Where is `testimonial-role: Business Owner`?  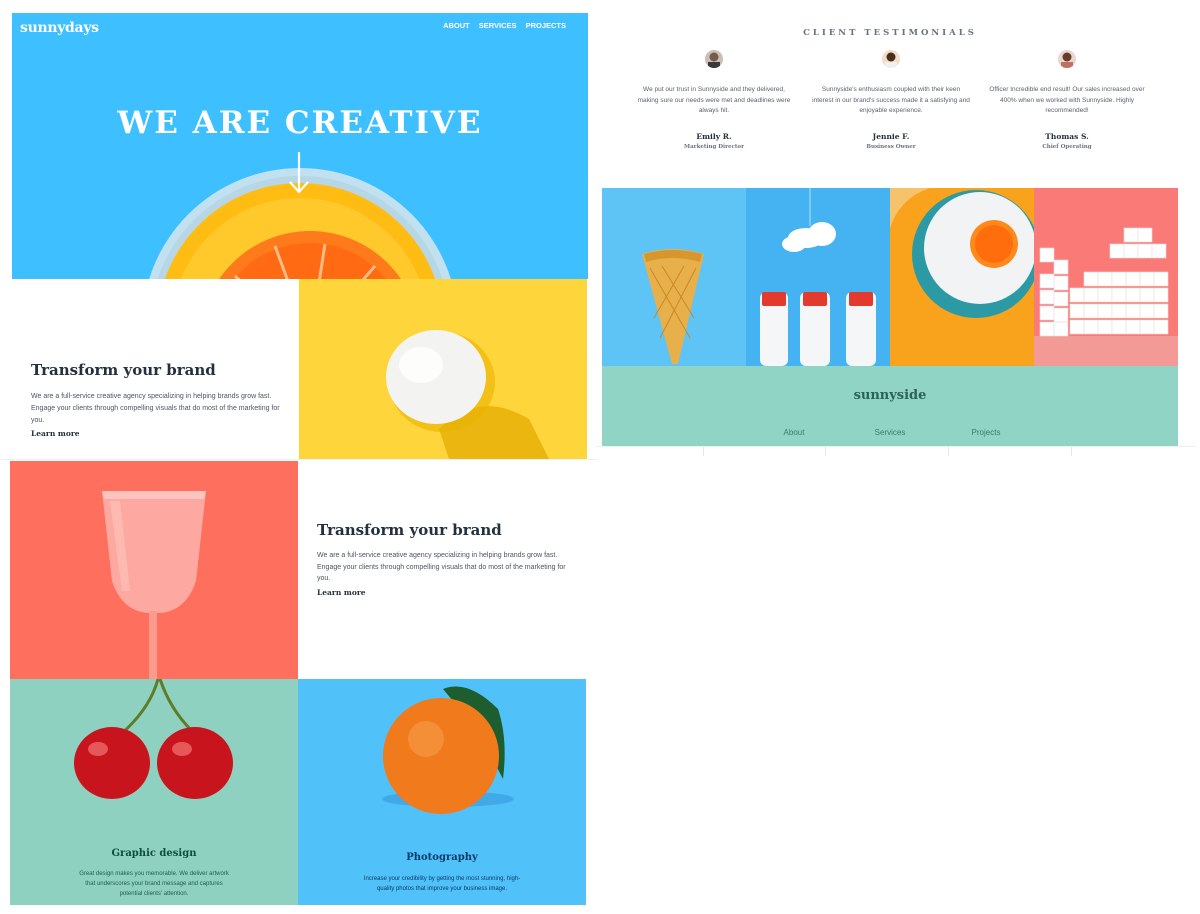 testimonial-role: Business Owner is located at coordinates (891, 147).